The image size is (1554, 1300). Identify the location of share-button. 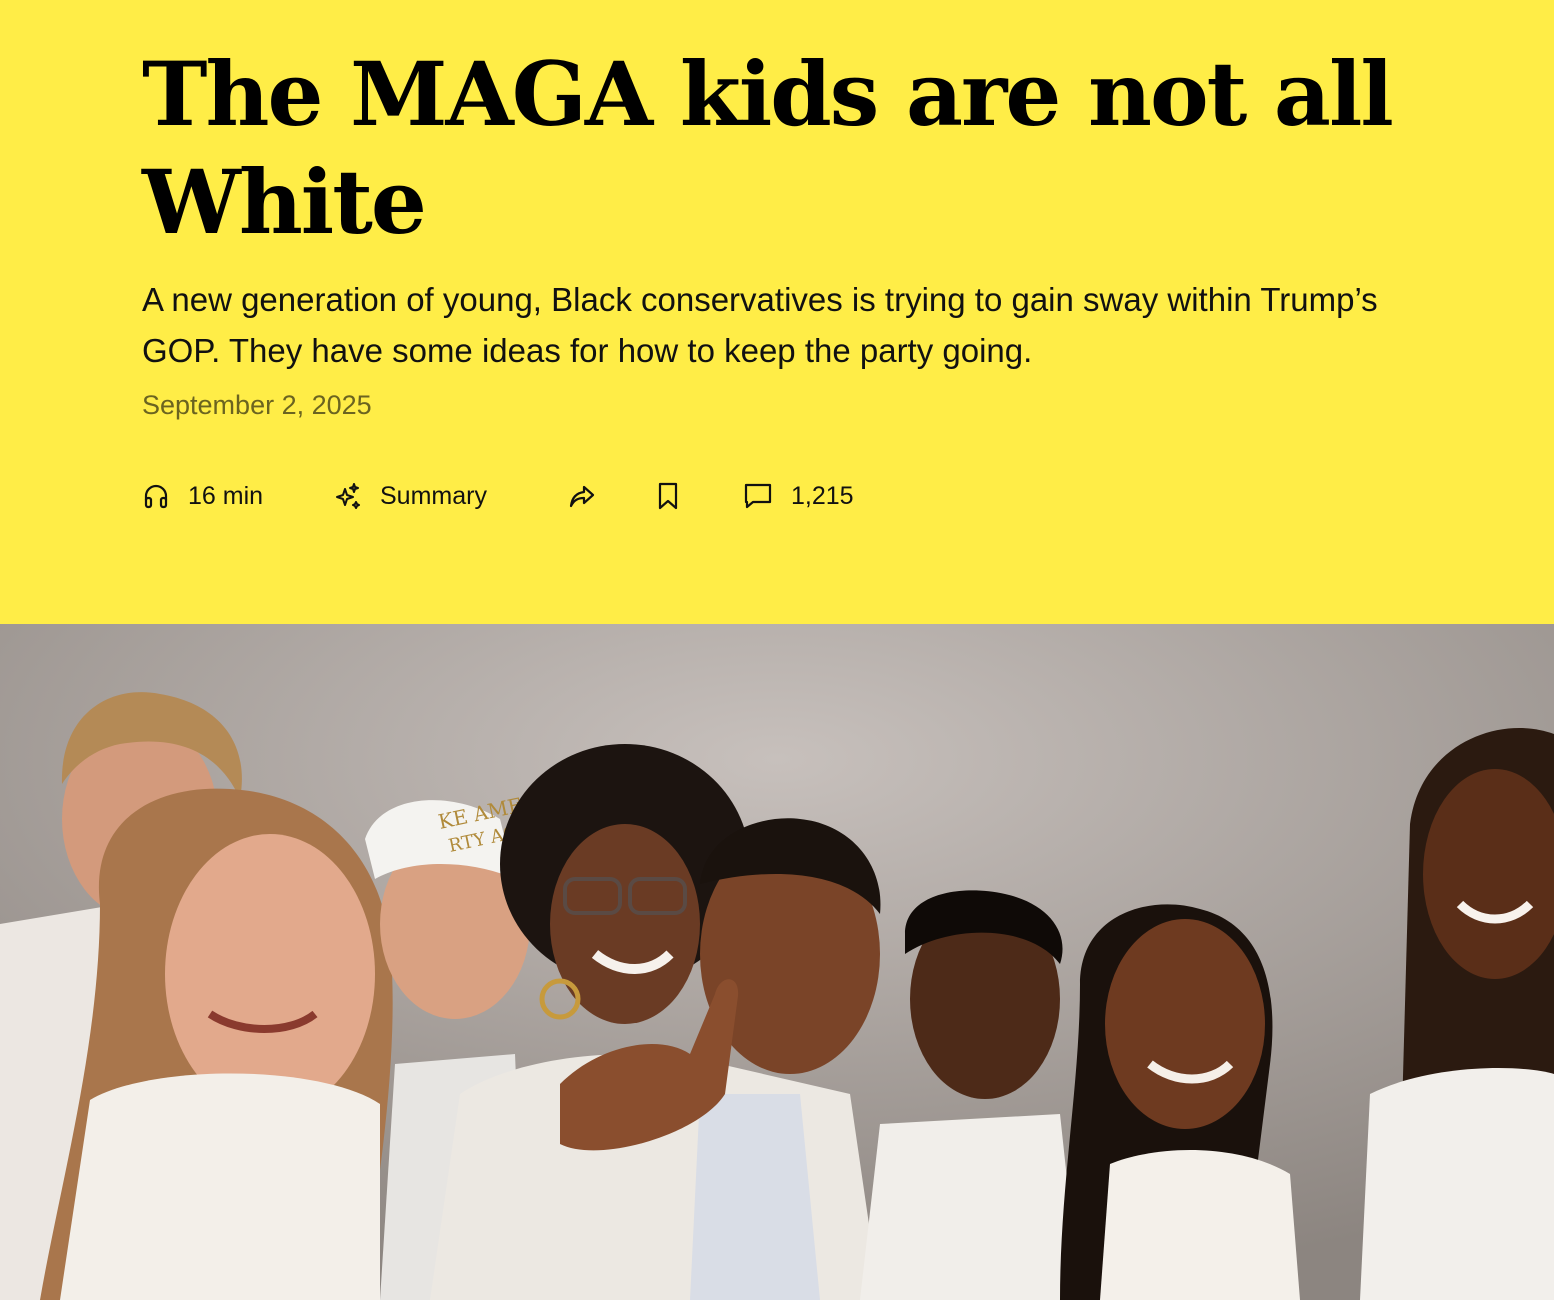
(611, 496).